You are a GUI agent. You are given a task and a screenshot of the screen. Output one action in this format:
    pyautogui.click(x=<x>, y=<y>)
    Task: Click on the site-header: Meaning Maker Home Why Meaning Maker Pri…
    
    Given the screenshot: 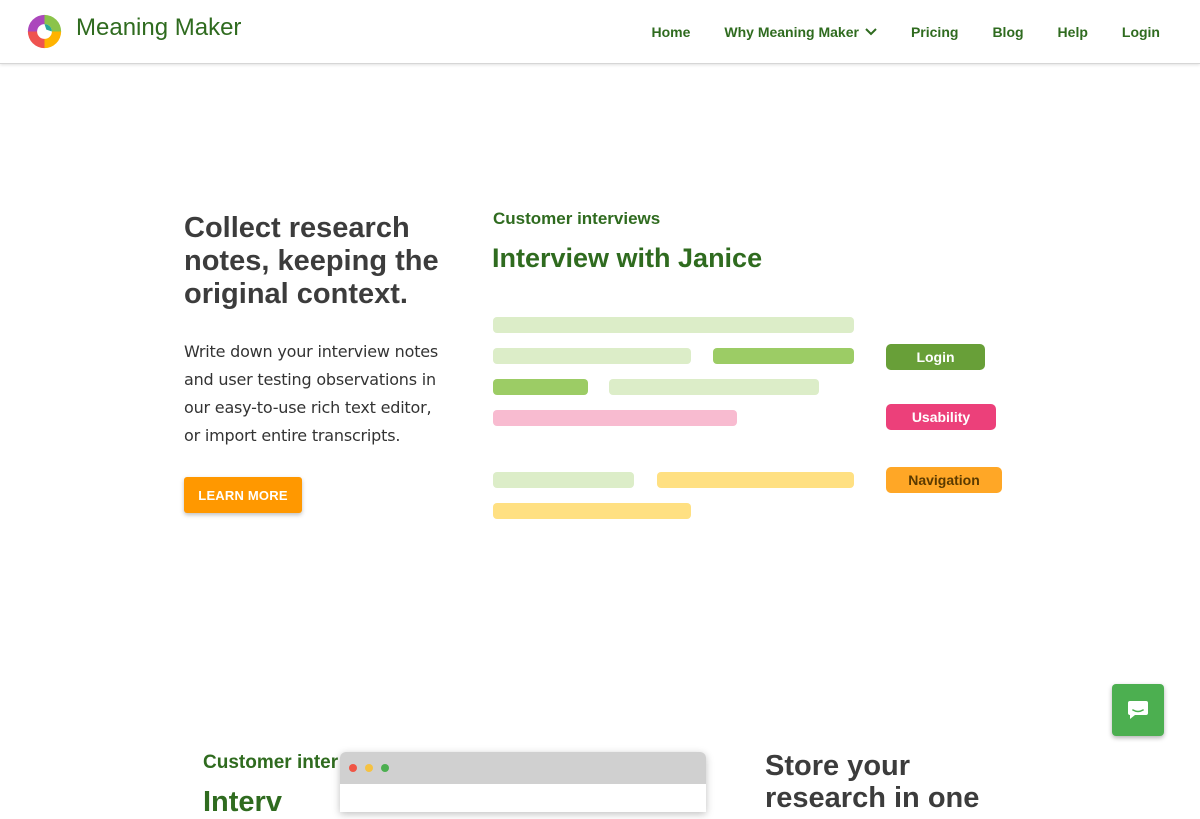 What is the action you would take?
    pyautogui.click(x=600, y=32)
    